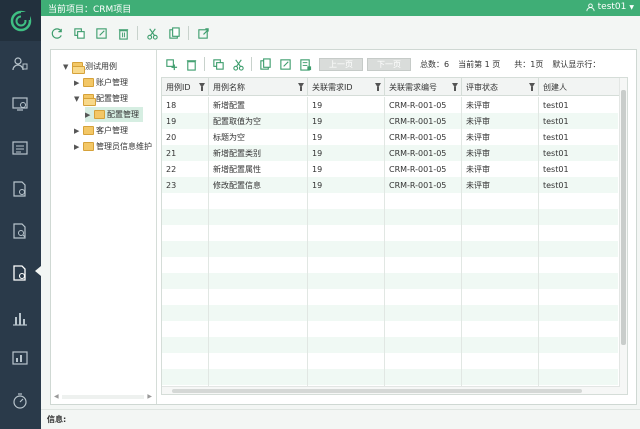  What do you see at coordinates (185, 87) in the screenshot?
I see `column-header-case-id: 用例ID` at bounding box center [185, 87].